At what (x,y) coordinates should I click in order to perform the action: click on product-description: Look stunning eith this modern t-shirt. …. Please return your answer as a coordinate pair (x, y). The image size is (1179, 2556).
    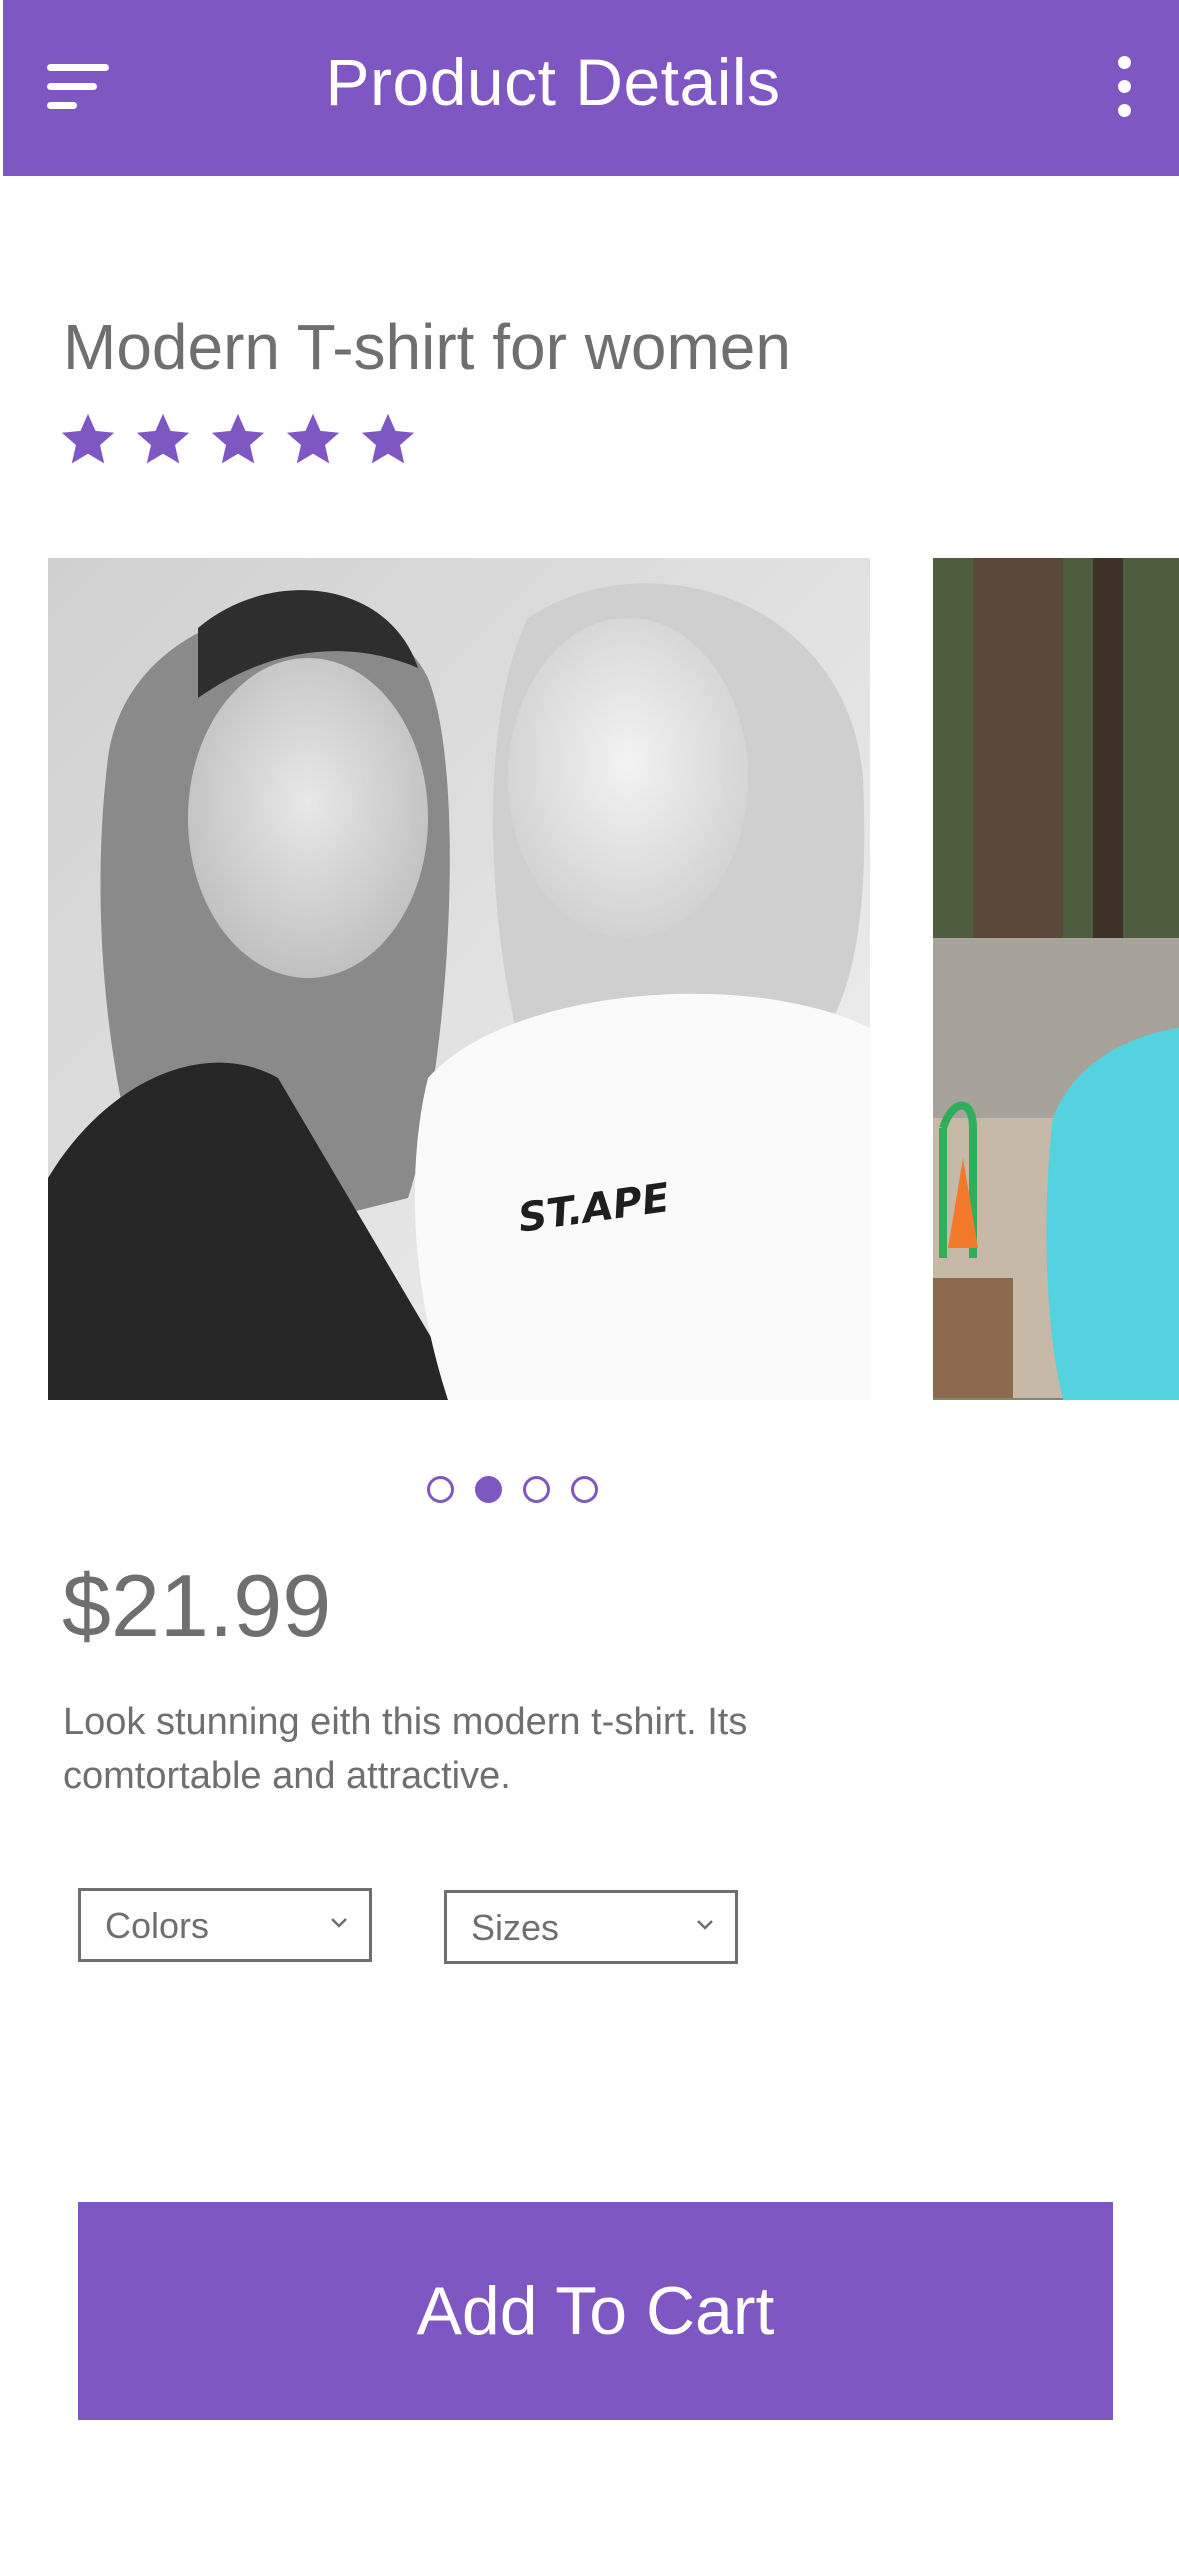
    Looking at the image, I should click on (405, 1749).